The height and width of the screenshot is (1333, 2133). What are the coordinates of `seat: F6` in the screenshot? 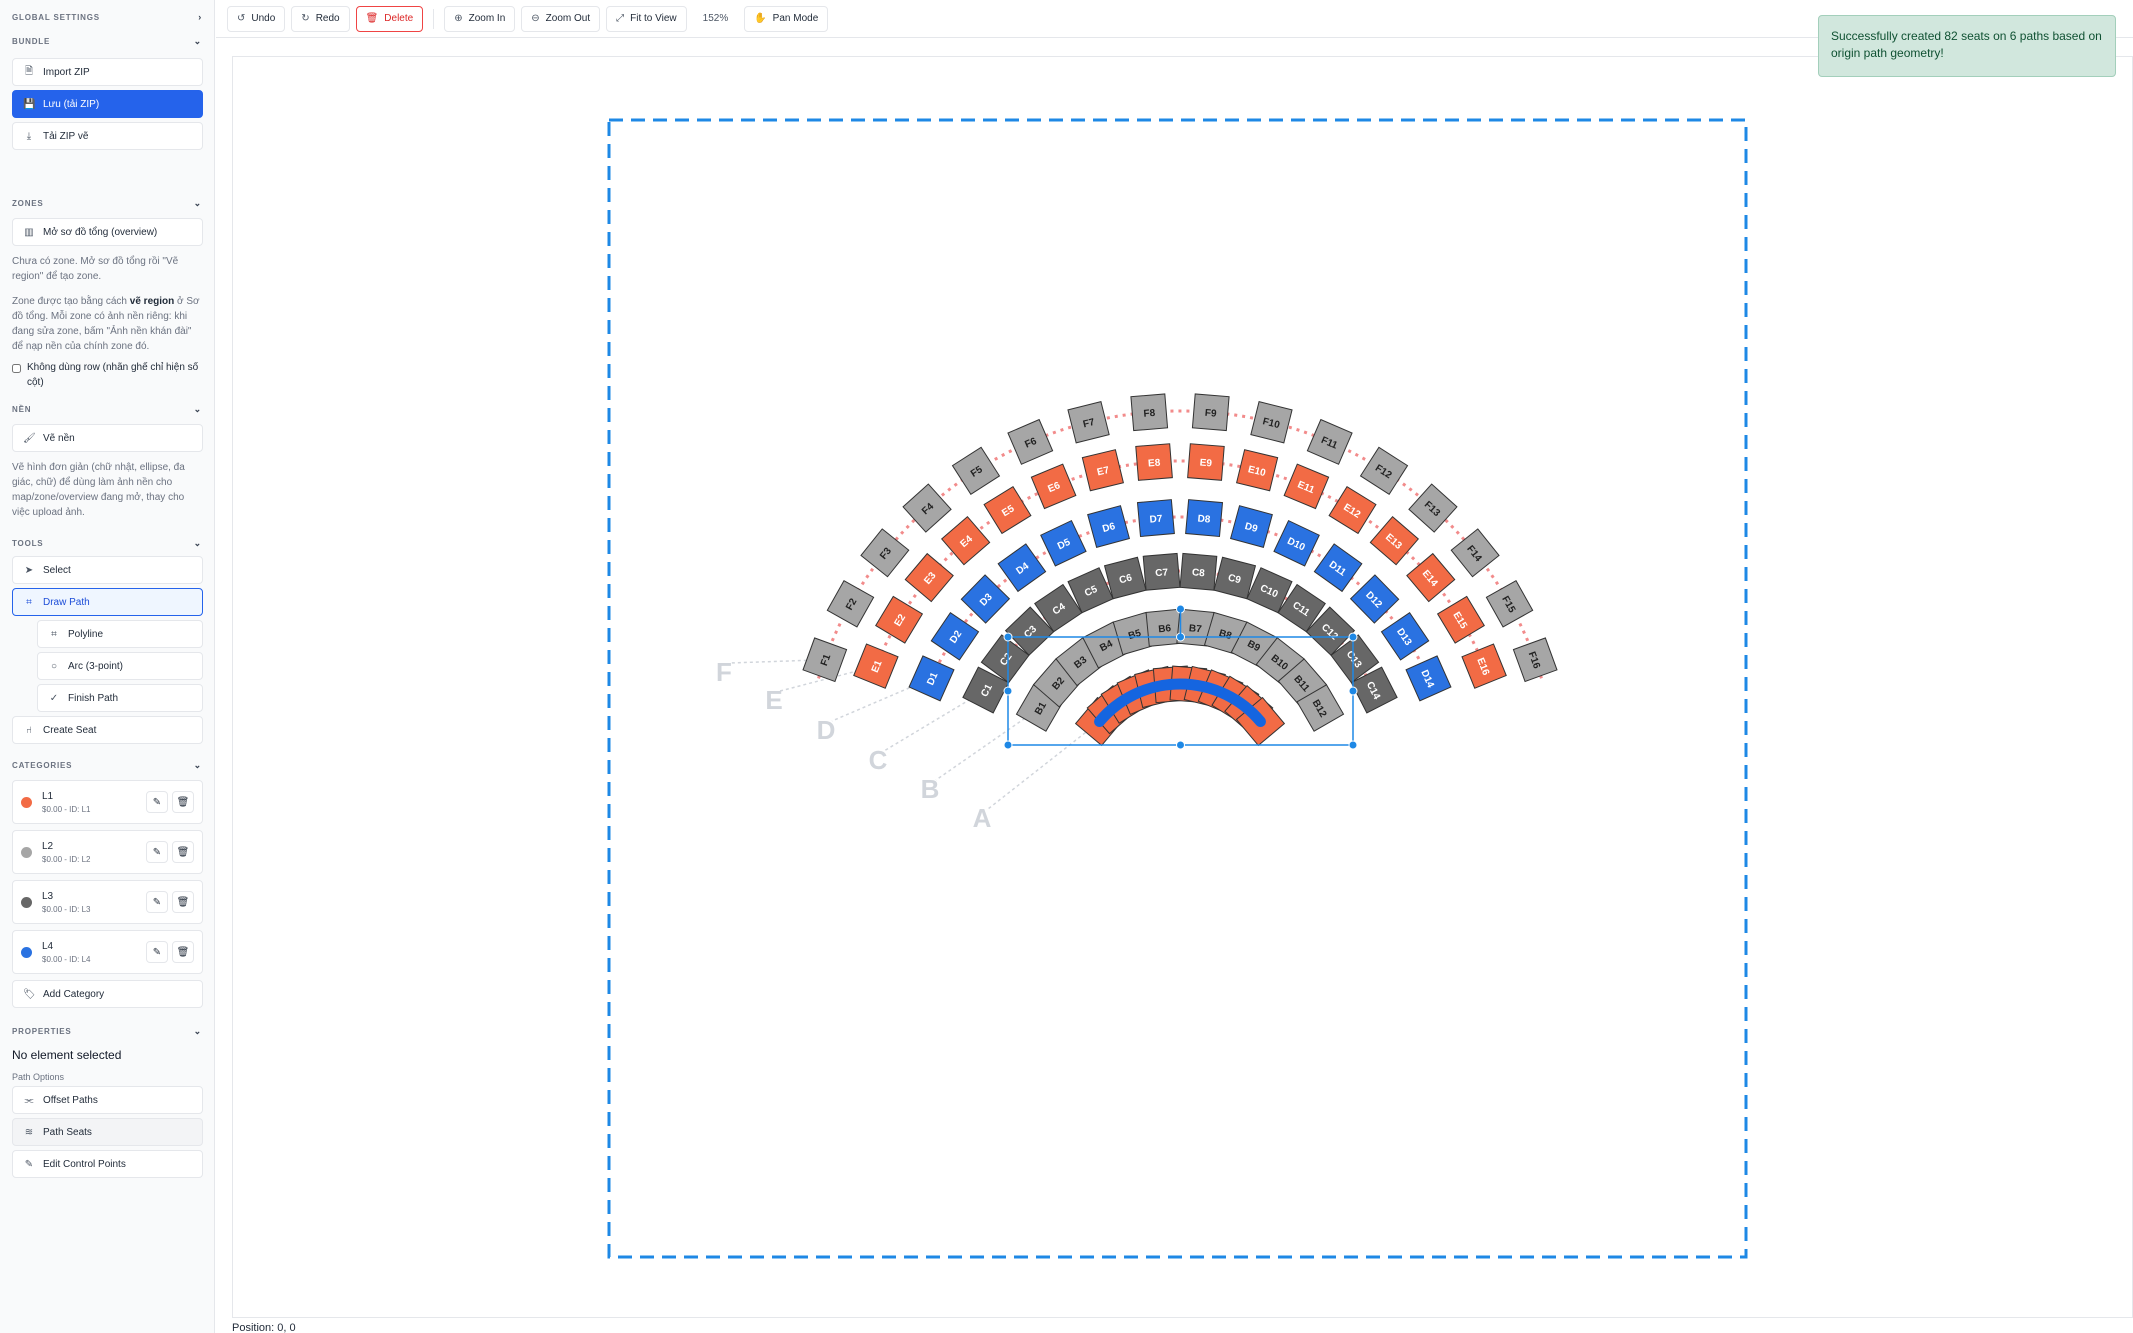 It's located at (1030, 441).